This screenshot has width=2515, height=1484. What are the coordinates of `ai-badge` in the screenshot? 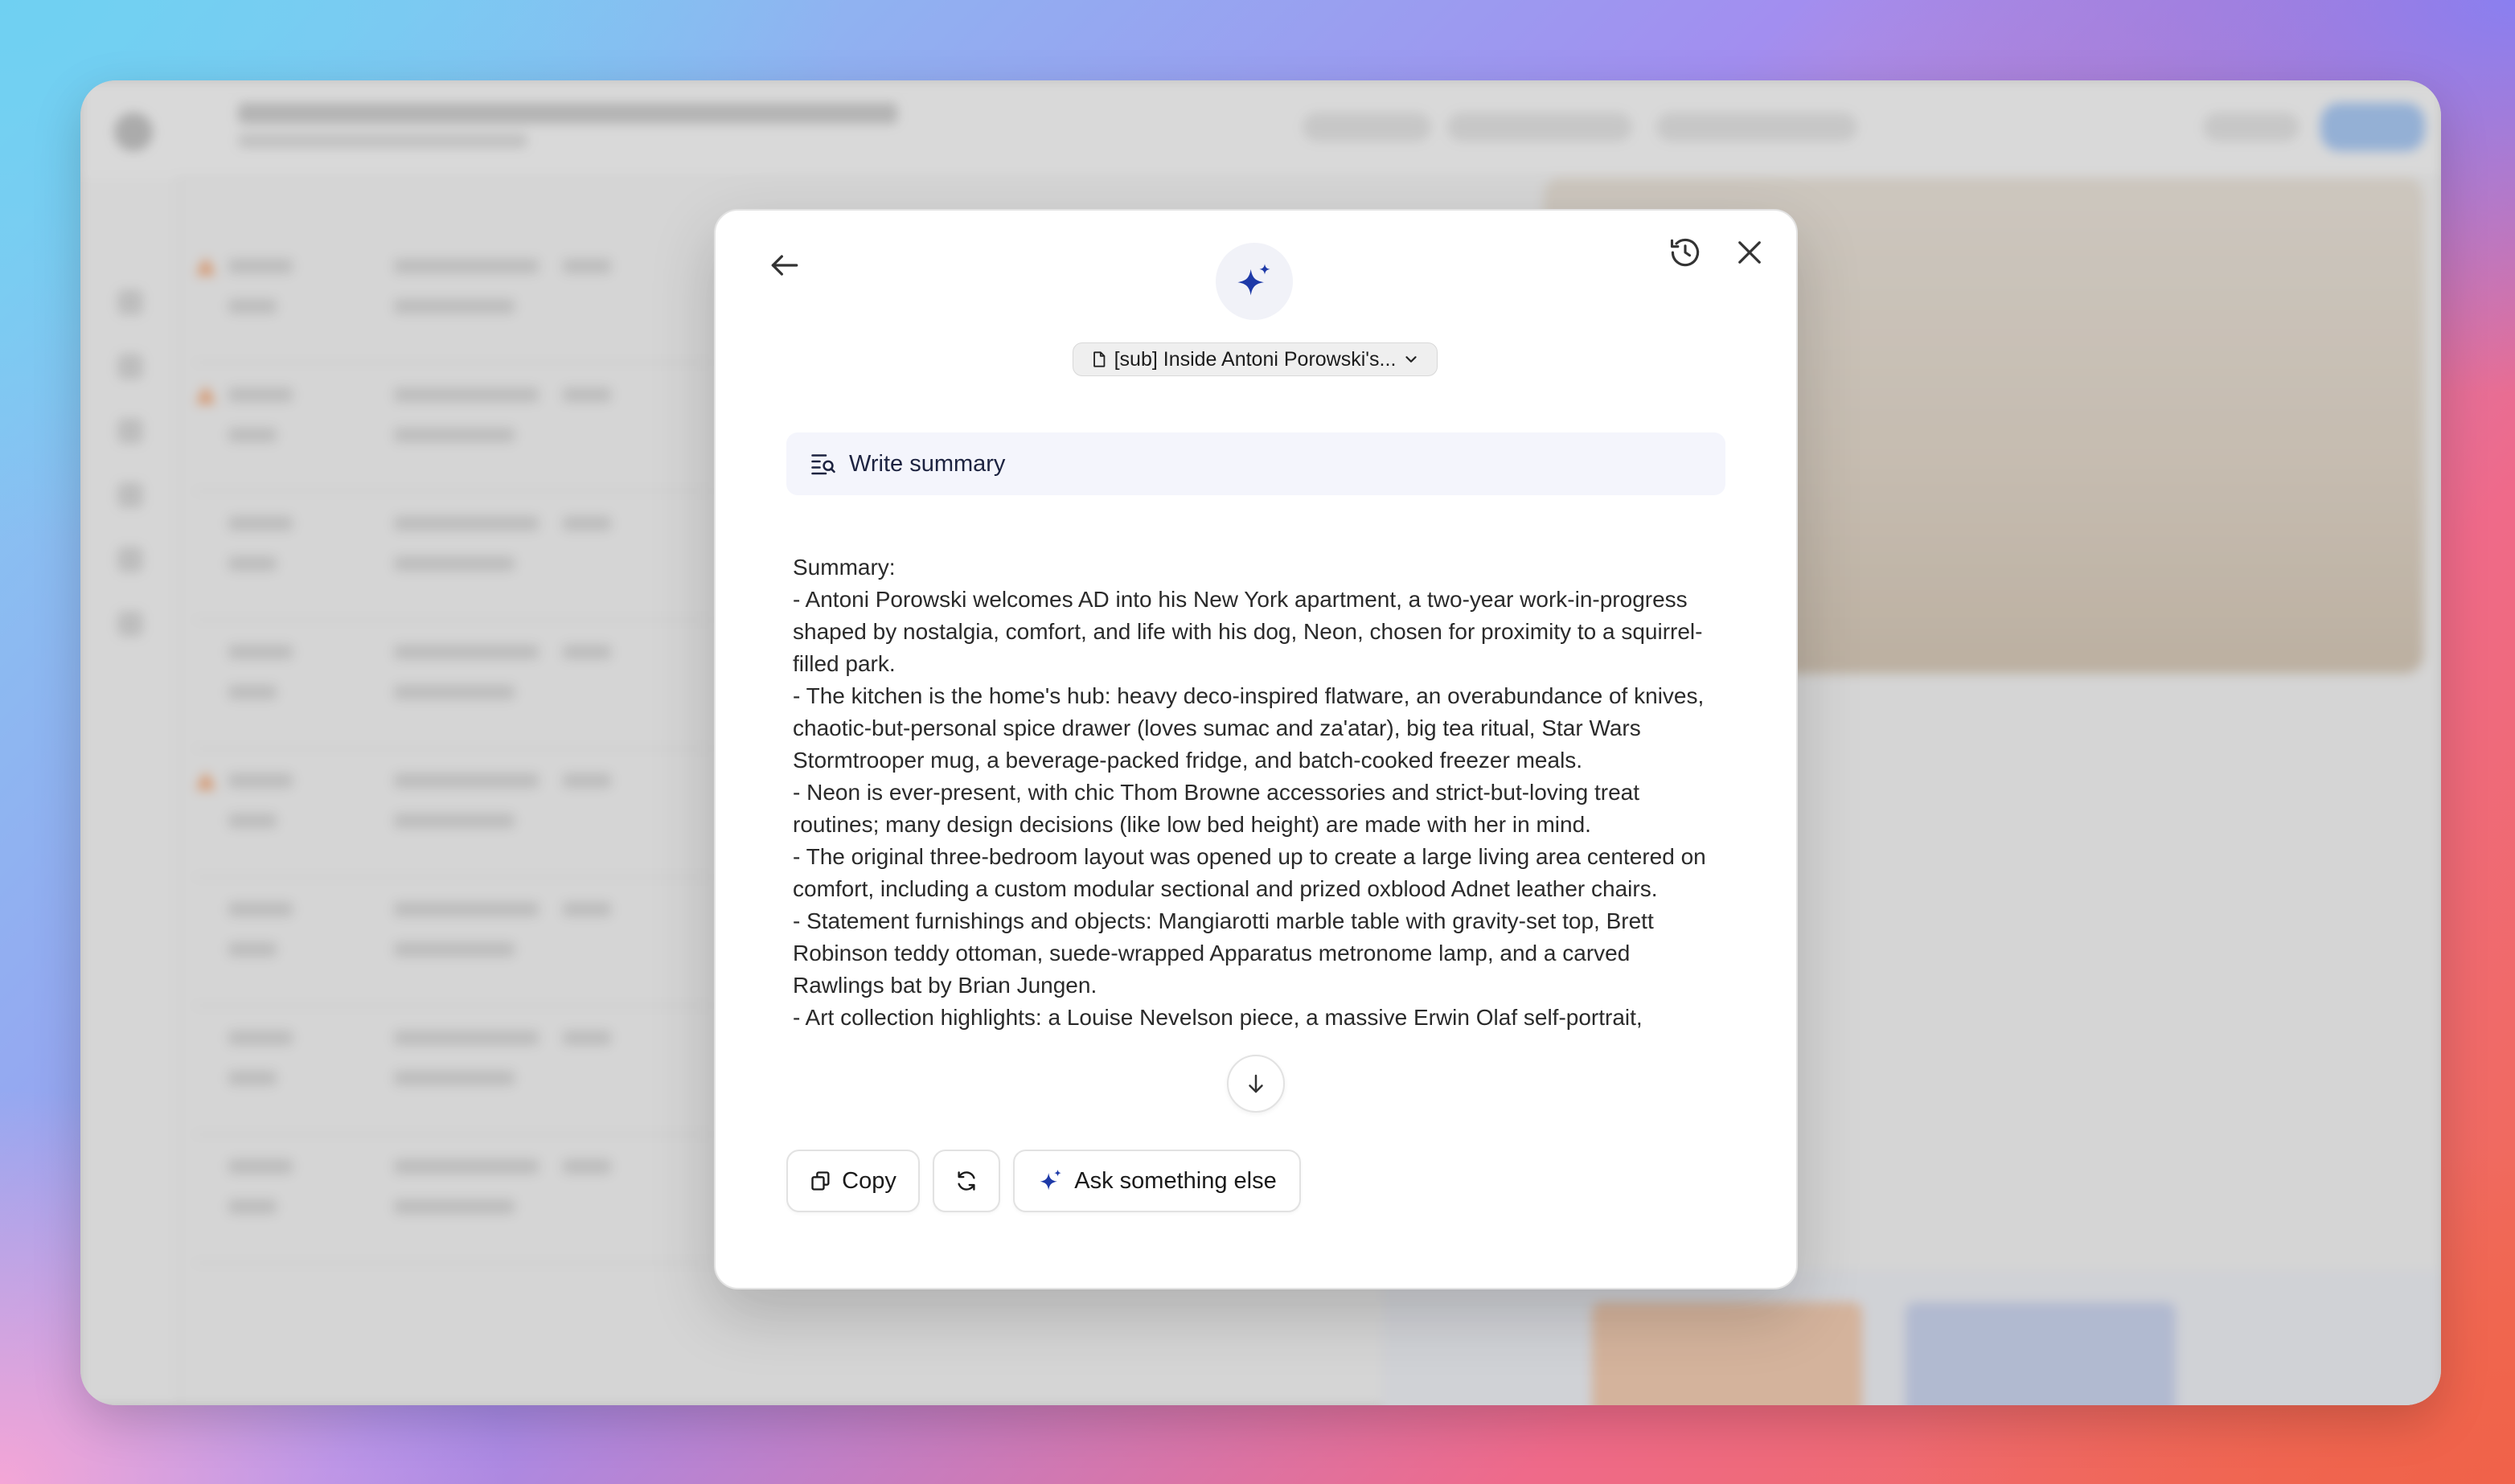 It's located at (1254, 282).